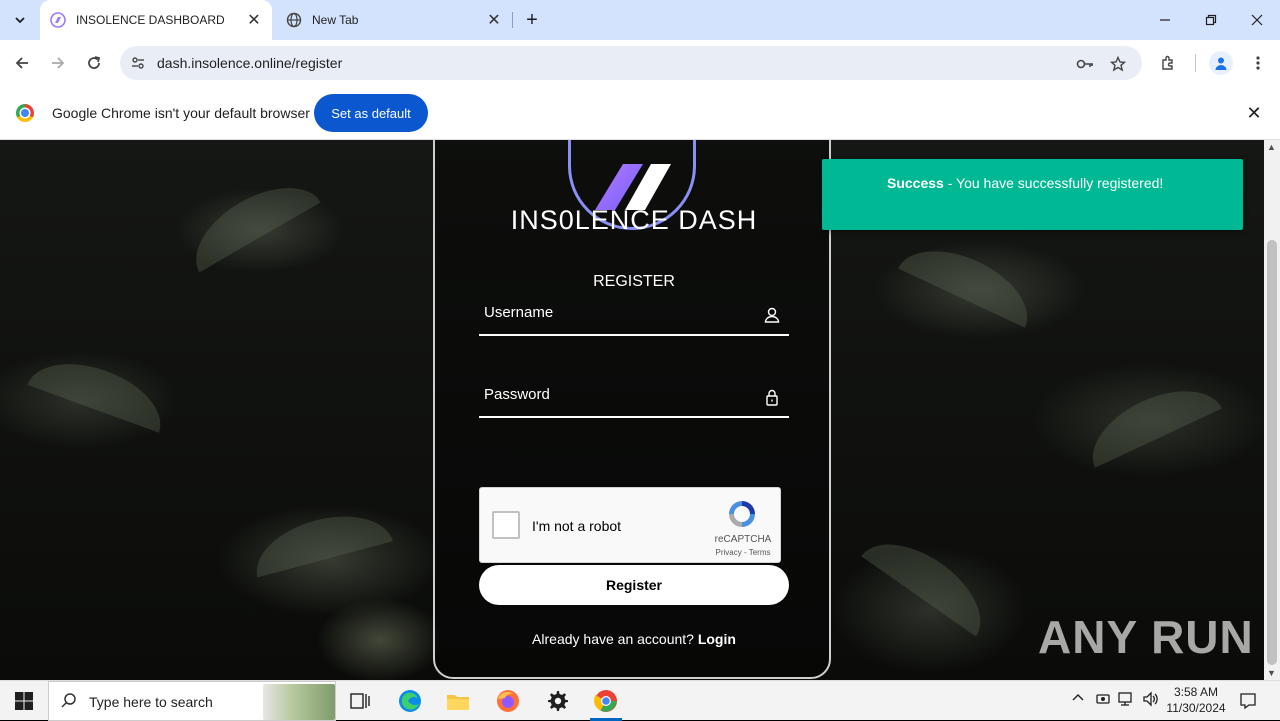 The height and width of the screenshot is (721, 1280). What do you see at coordinates (613, 639) in the screenshot?
I see `login-prompt-text: Already have an account?` at bounding box center [613, 639].